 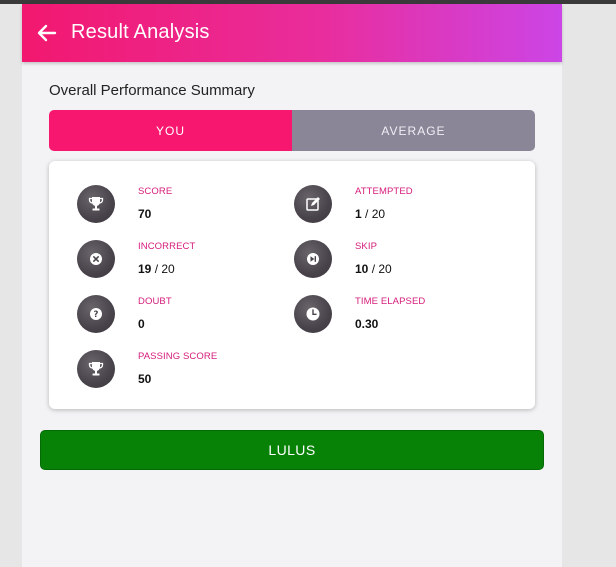 I want to click on score-label: SCORE, so click(x=155, y=191).